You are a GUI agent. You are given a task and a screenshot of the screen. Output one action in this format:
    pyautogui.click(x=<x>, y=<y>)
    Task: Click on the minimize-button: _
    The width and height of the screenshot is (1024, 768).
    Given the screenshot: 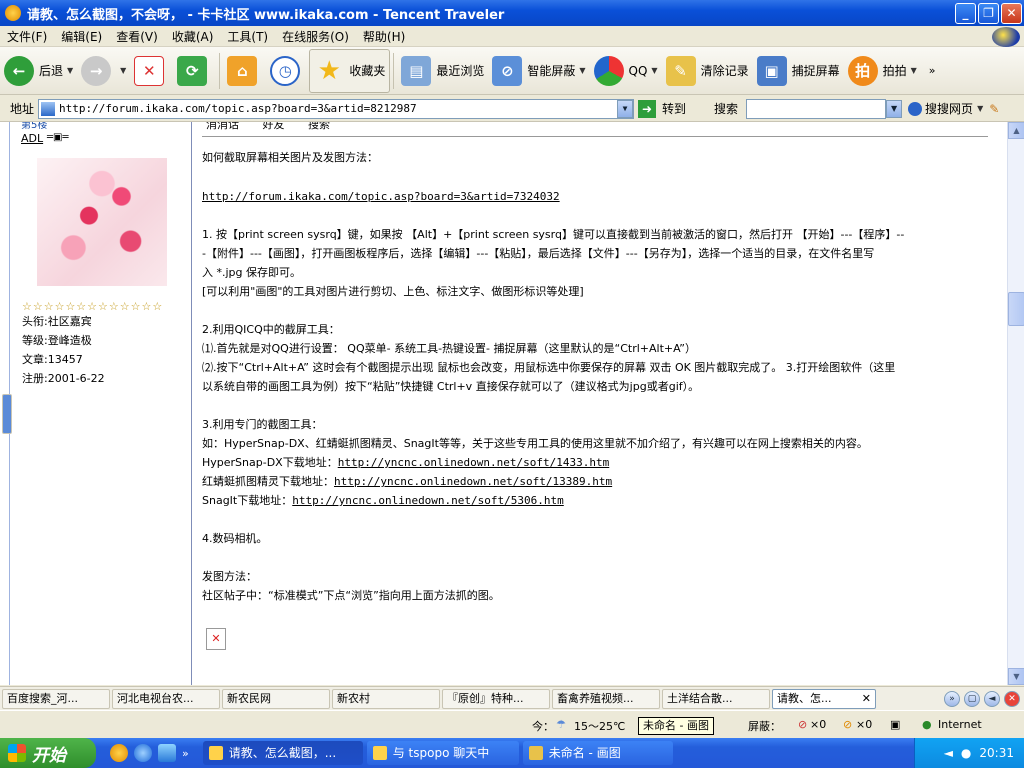 What is the action you would take?
    pyautogui.click(x=965, y=13)
    